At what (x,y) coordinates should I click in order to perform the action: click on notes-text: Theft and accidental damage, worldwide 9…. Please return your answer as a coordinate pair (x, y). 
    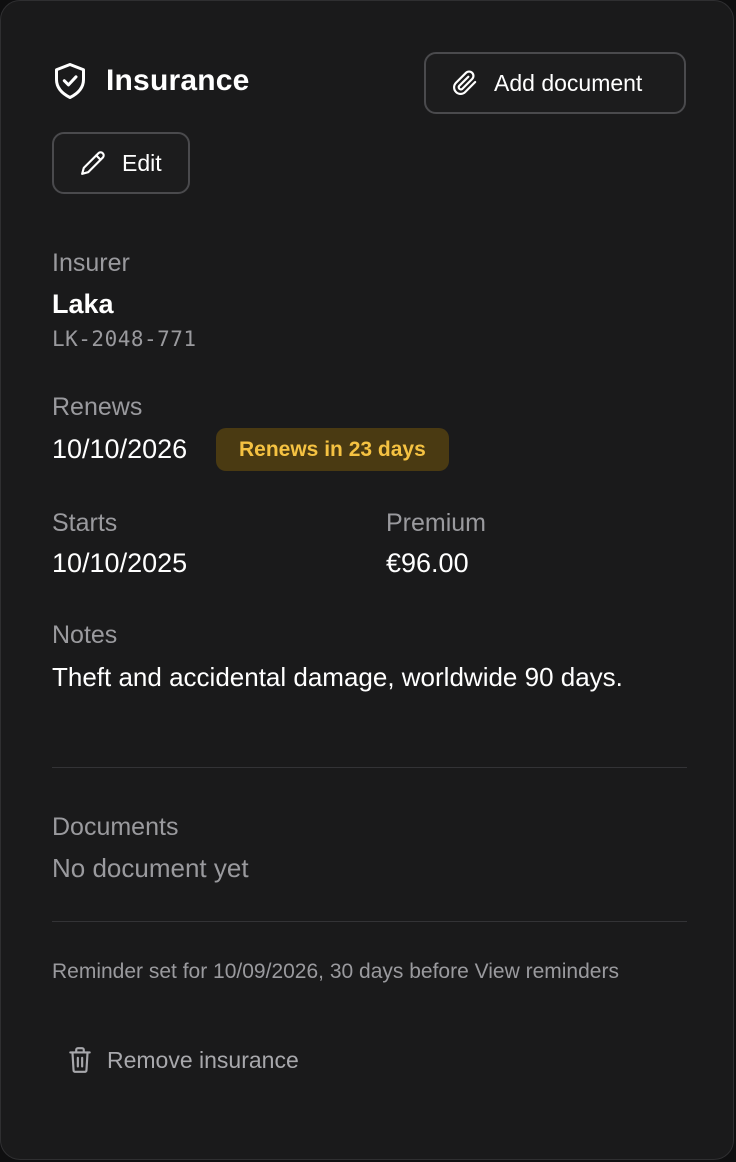
    Looking at the image, I should click on (337, 677).